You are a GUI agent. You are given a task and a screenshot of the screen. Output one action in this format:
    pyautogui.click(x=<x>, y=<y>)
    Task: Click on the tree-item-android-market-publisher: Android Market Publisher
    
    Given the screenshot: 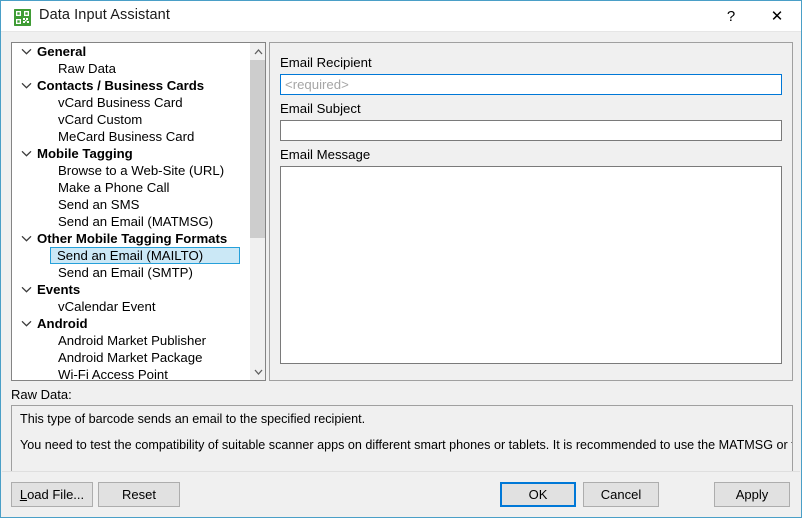 What is the action you would take?
    pyautogui.click(x=131, y=340)
    